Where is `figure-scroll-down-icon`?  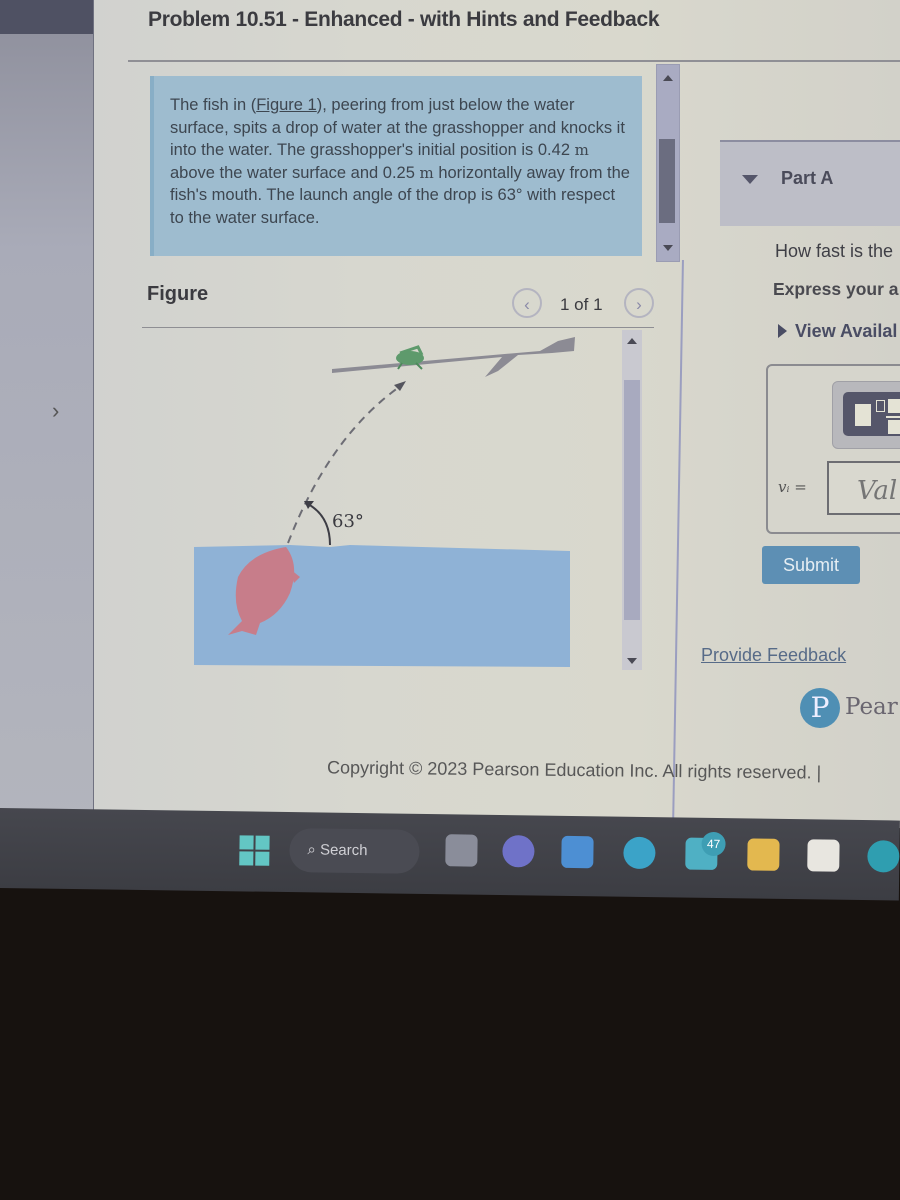 figure-scroll-down-icon is located at coordinates (632, 661).